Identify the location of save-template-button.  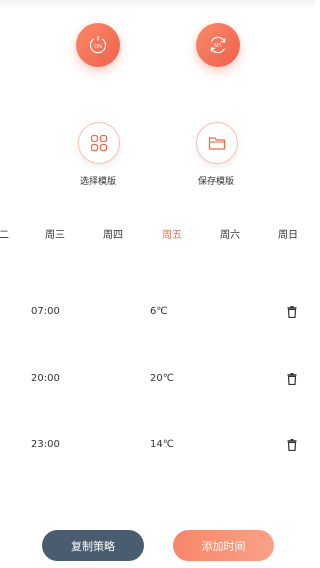
(217, 143).